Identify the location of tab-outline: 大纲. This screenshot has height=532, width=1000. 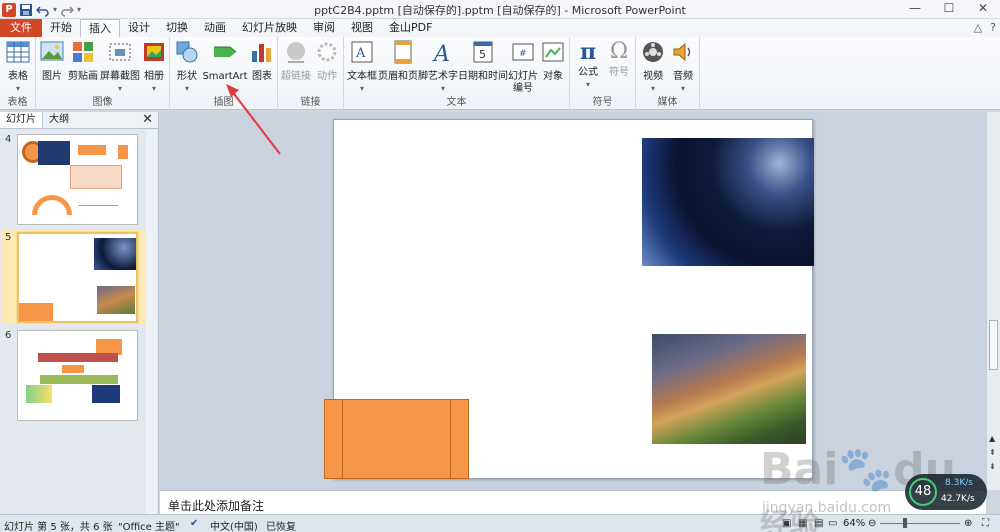
(59, 120).